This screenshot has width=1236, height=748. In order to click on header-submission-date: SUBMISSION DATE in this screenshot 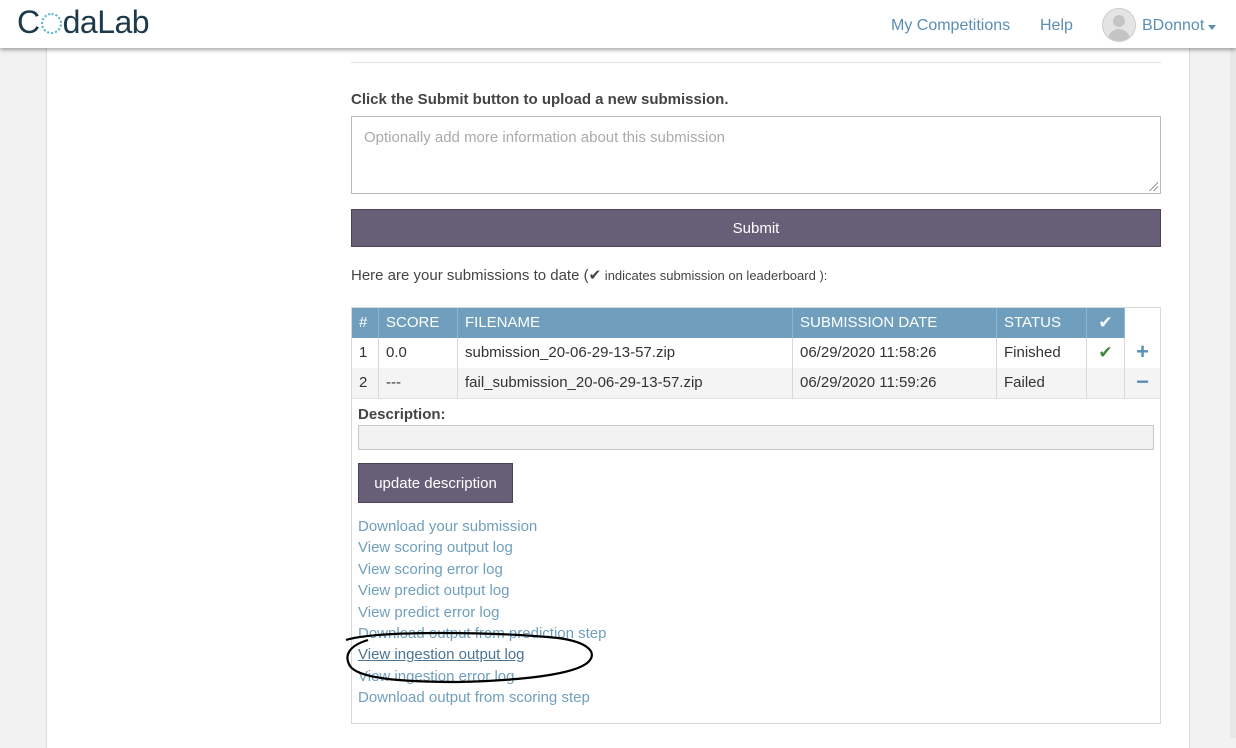, I will do `click(895, 323)`.